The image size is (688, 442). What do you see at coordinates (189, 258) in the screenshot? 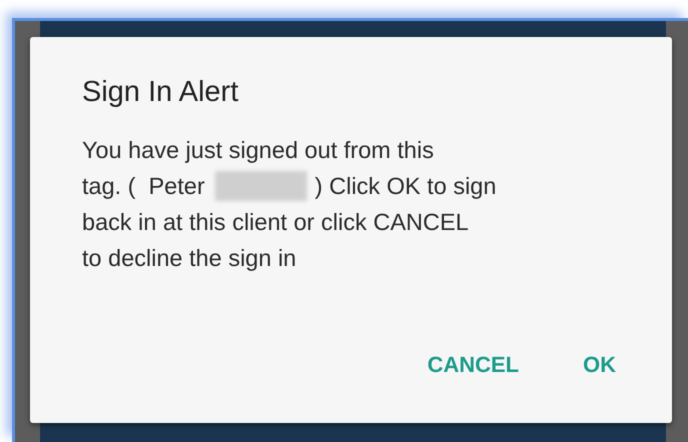
I see `message-text: to decline the sign in` at bounding box center [189, 258].